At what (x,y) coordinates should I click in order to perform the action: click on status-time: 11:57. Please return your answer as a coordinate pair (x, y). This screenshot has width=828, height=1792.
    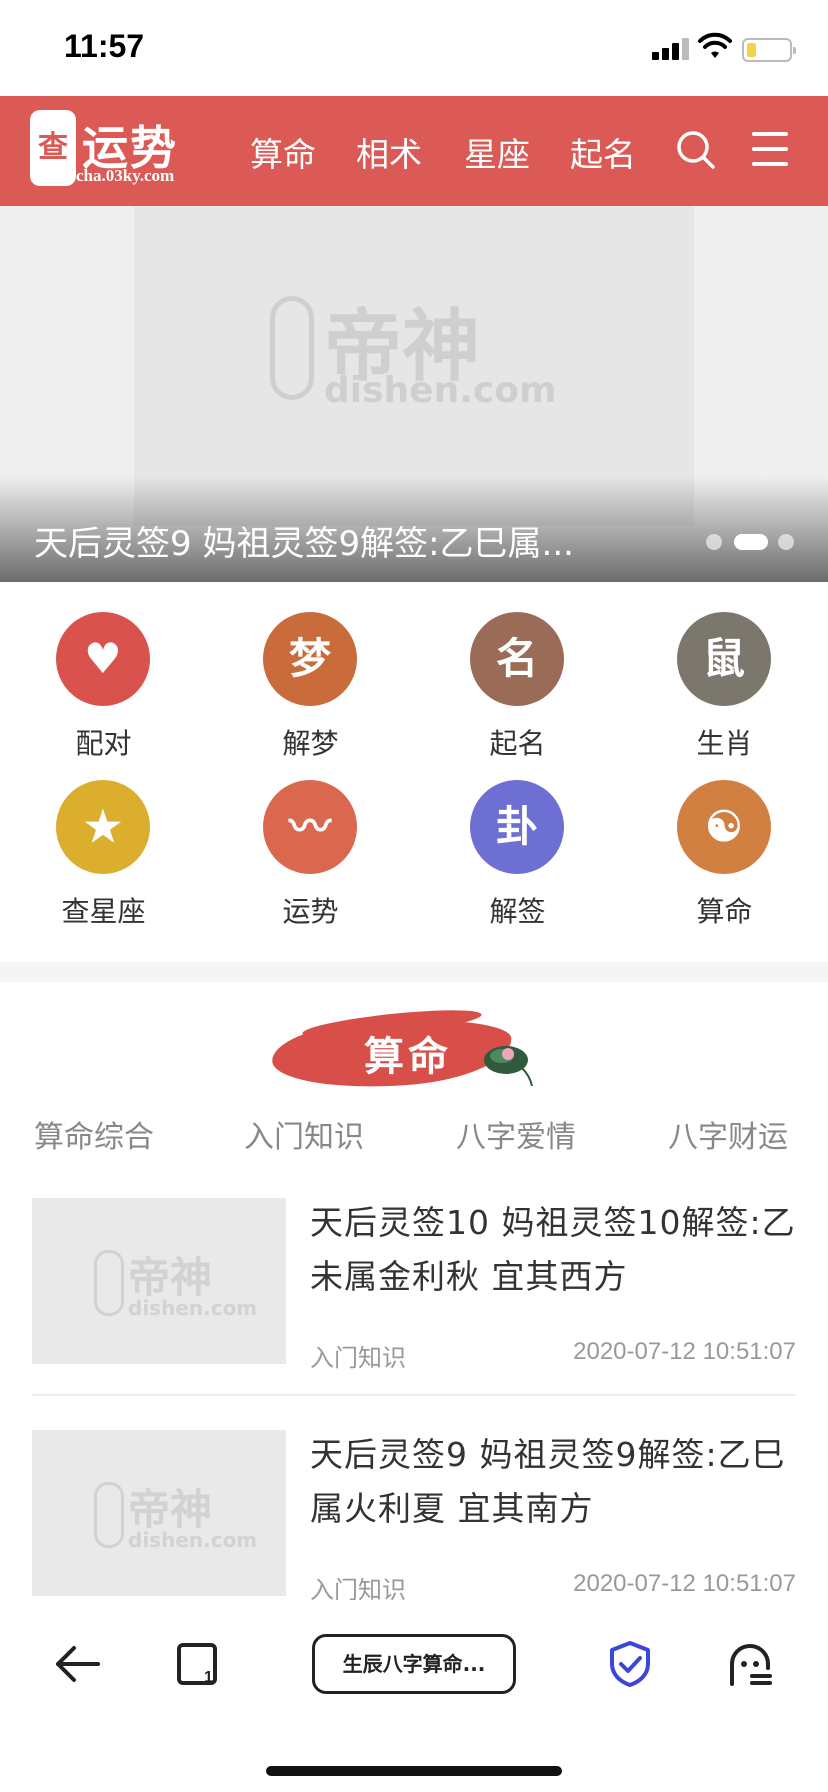
    Looking at the image, I should click on (104, 46).